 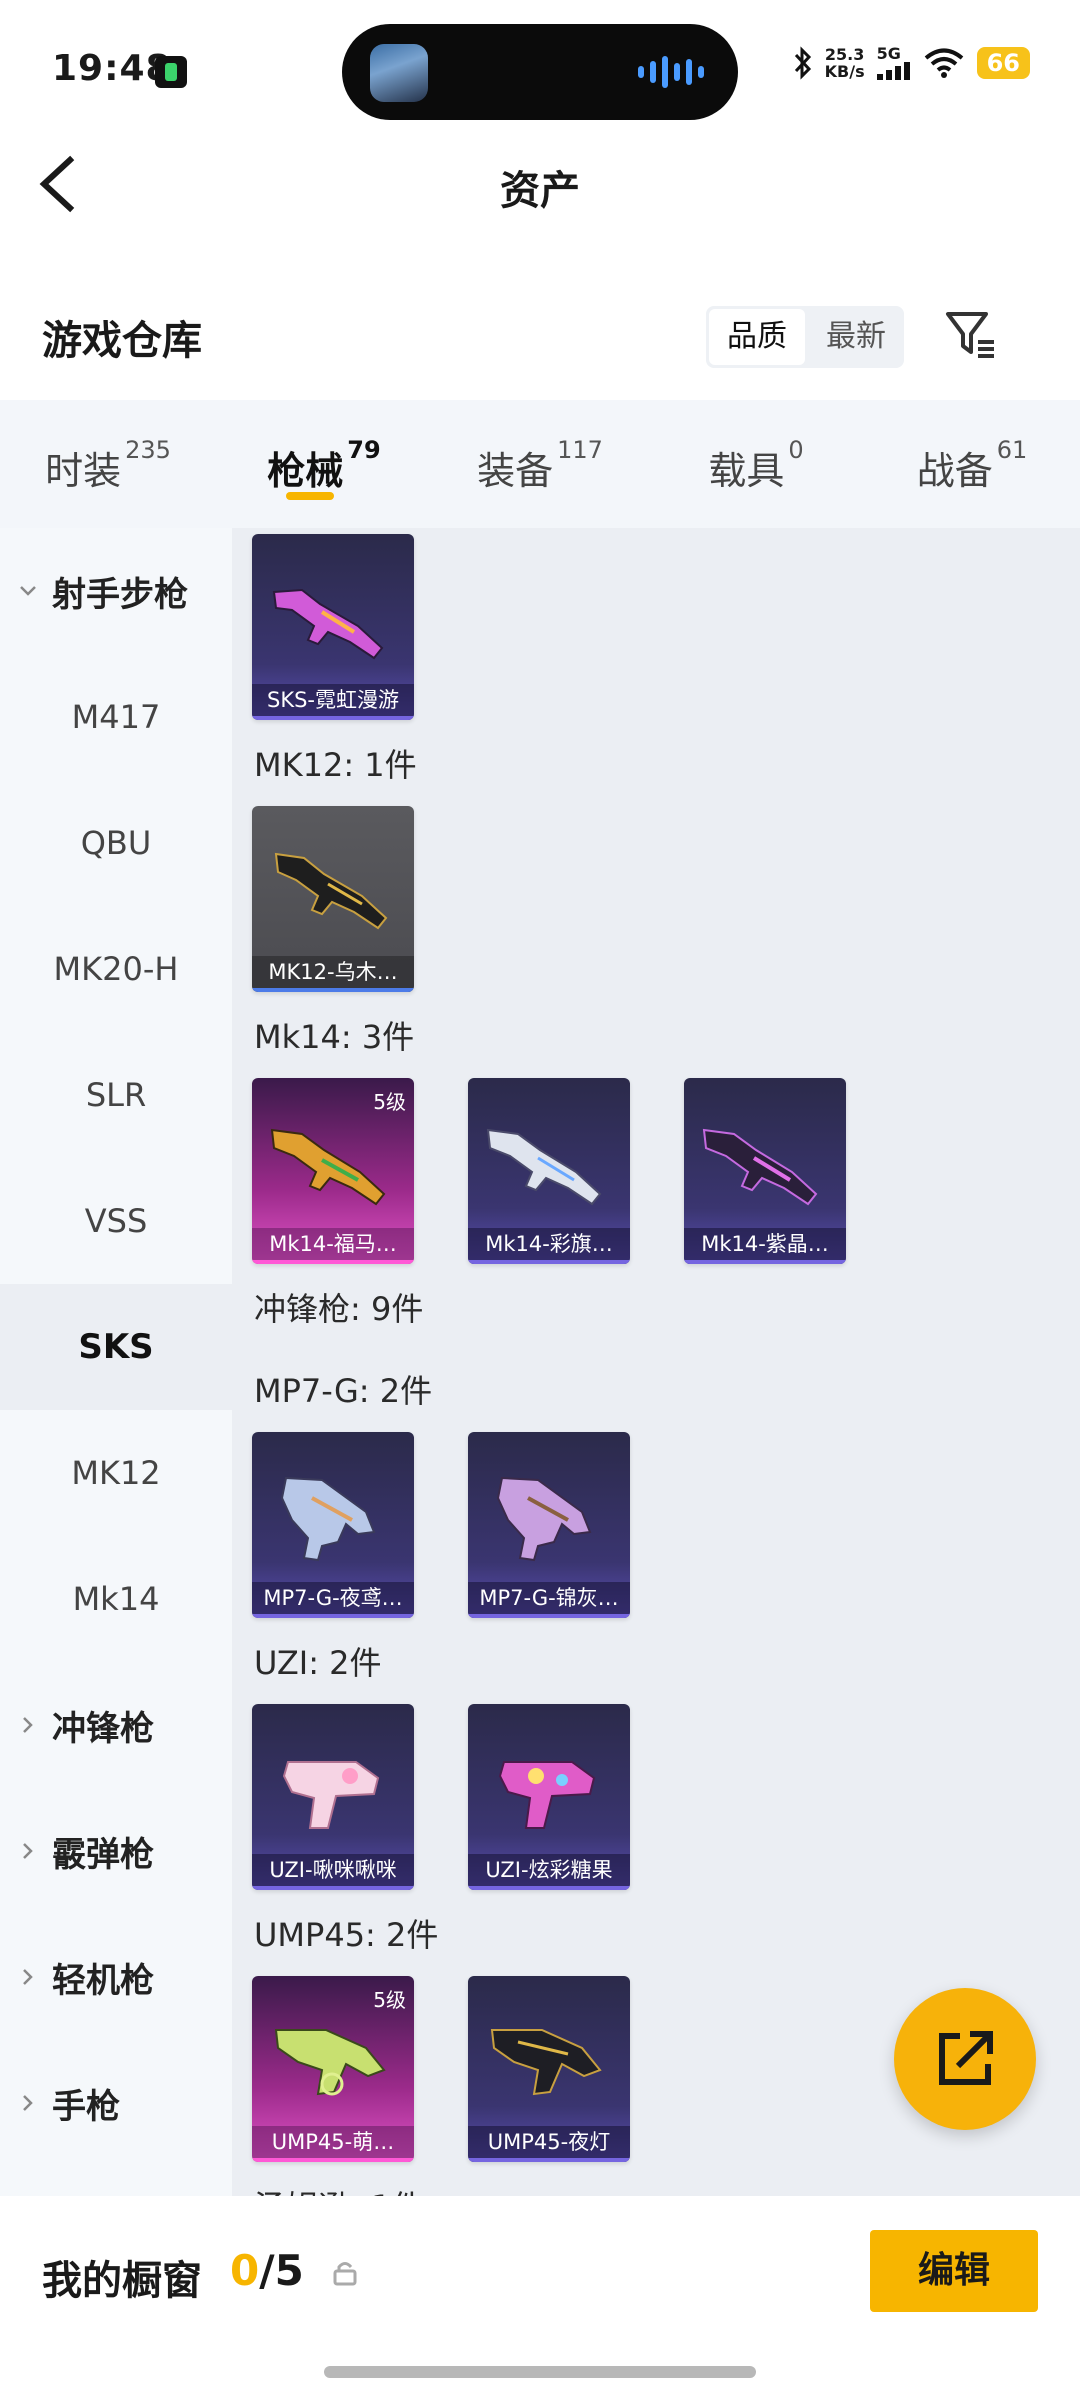 What do you see at coordinates (122, 341) in the screenshot?
I see `warehouse-title: 游戏仓库` at bounding box center [122, 341].